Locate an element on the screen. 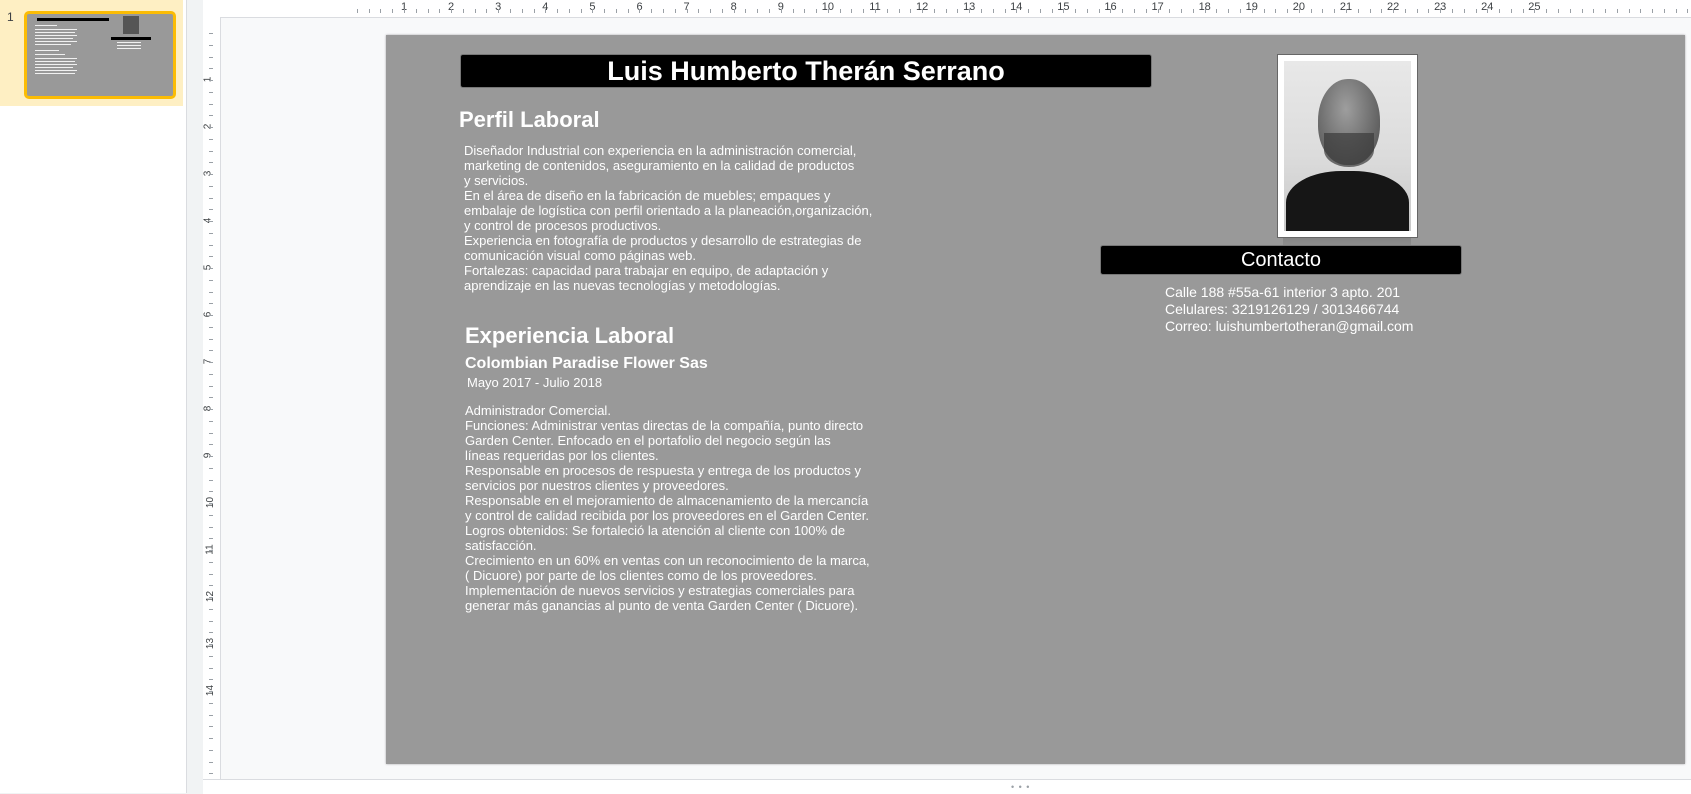  drag-handle-icon: • • • is located at coordinates (1020, 787).